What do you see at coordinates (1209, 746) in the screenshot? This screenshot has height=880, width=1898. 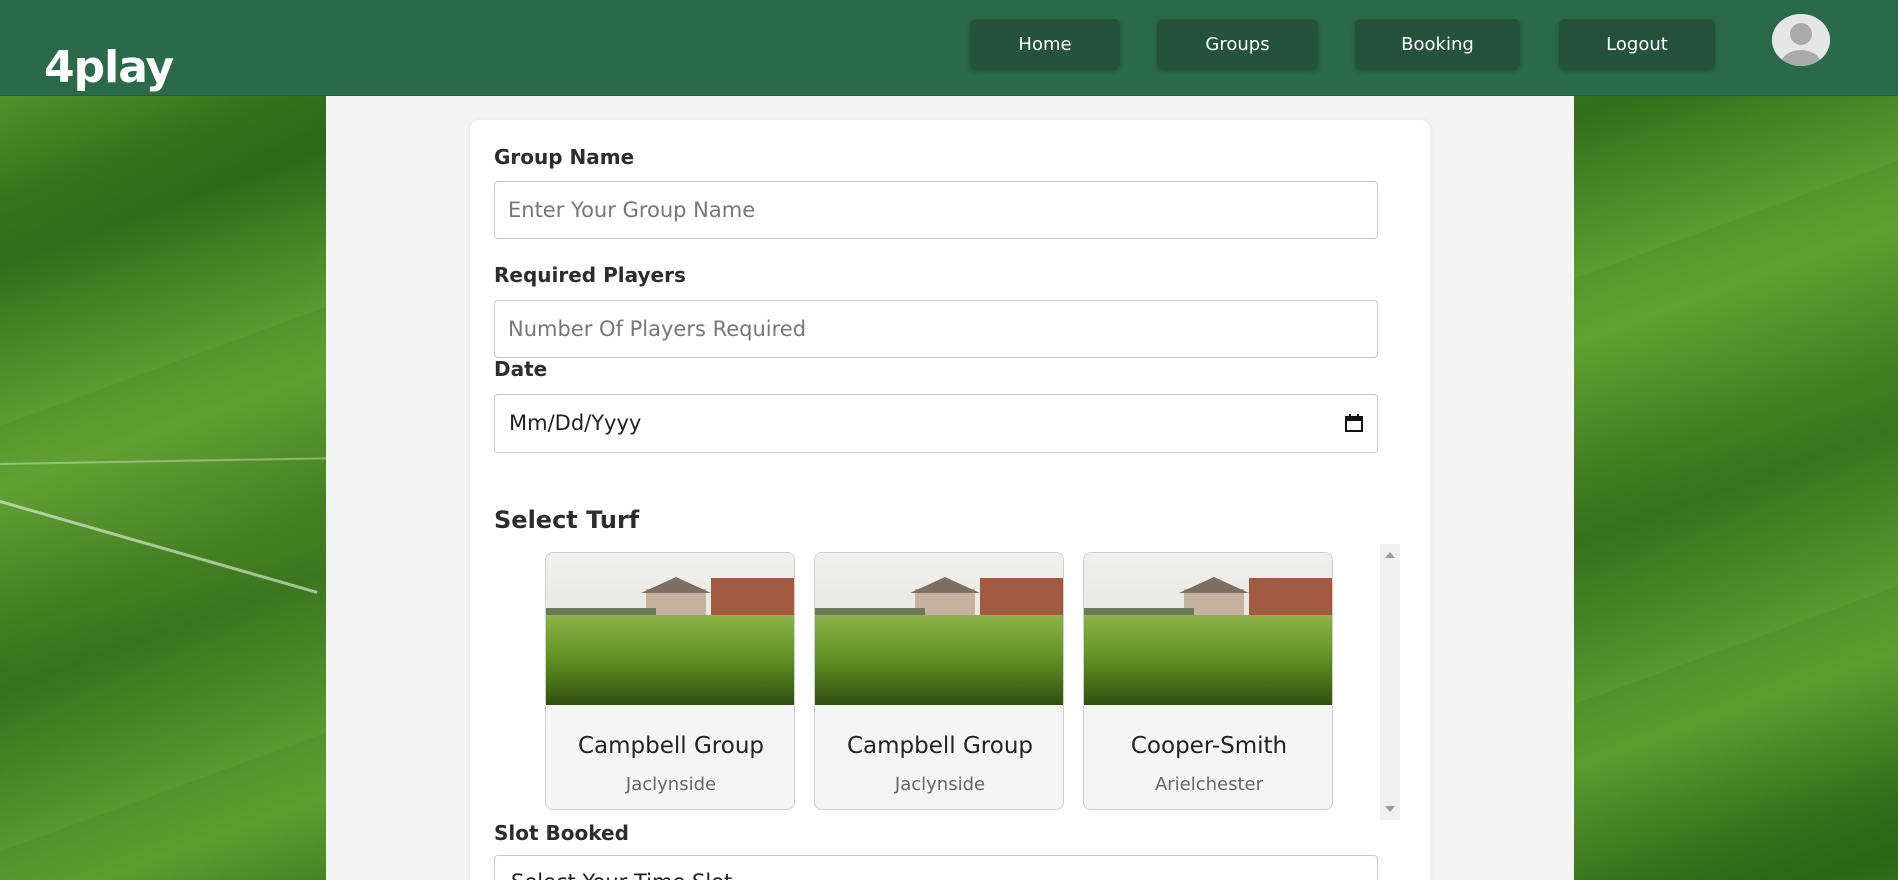 I see `turf-name: Cooper-Smith` at bounding box center [1209, 746].